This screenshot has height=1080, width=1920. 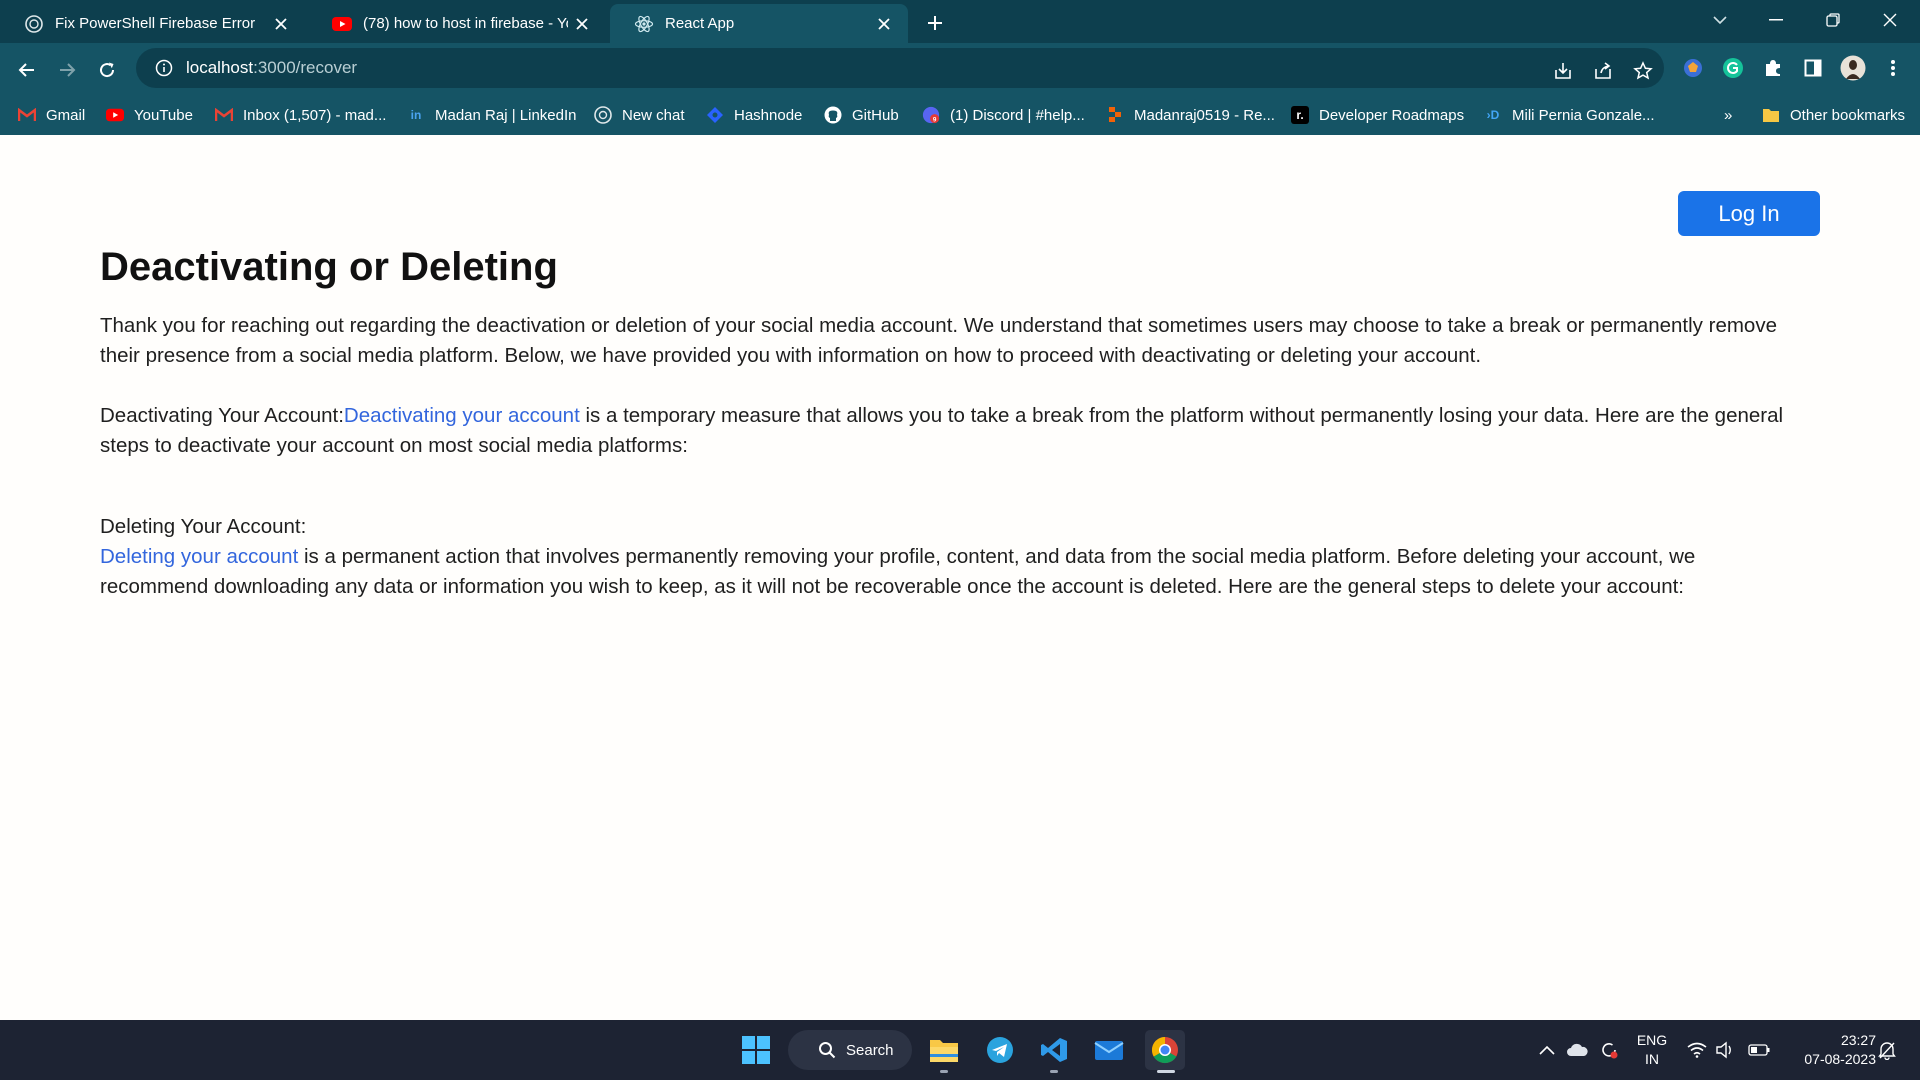 What do you see at coordinates (700, 23) in the screenshot?
I see `tab-title: React App` at bounding box center [700, 23].